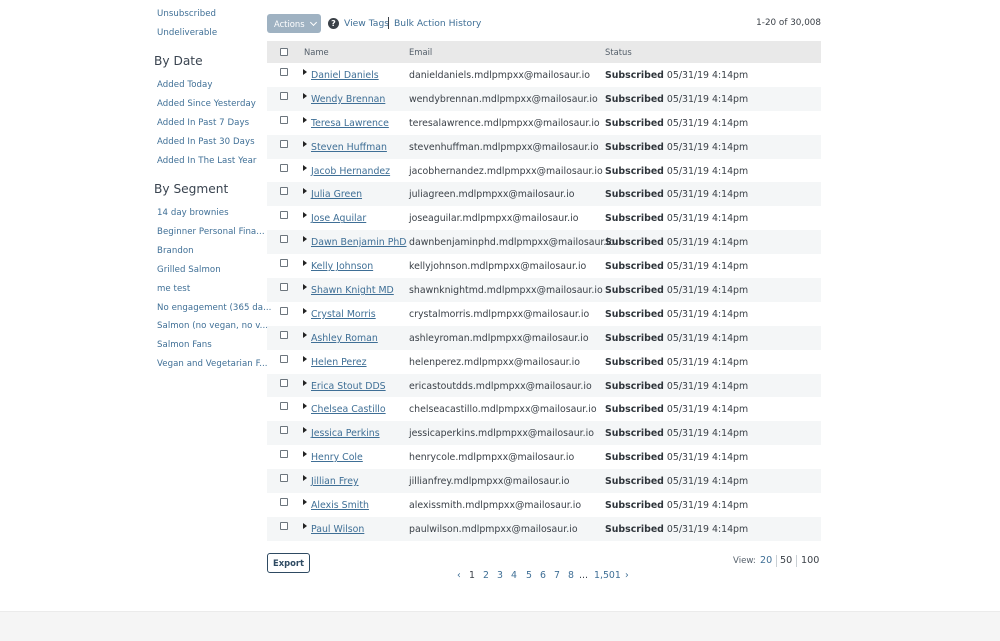  Describe the element at coordinates (607, 575) in the screenshot. I see `pagination-page-last: 1,501` at that location.